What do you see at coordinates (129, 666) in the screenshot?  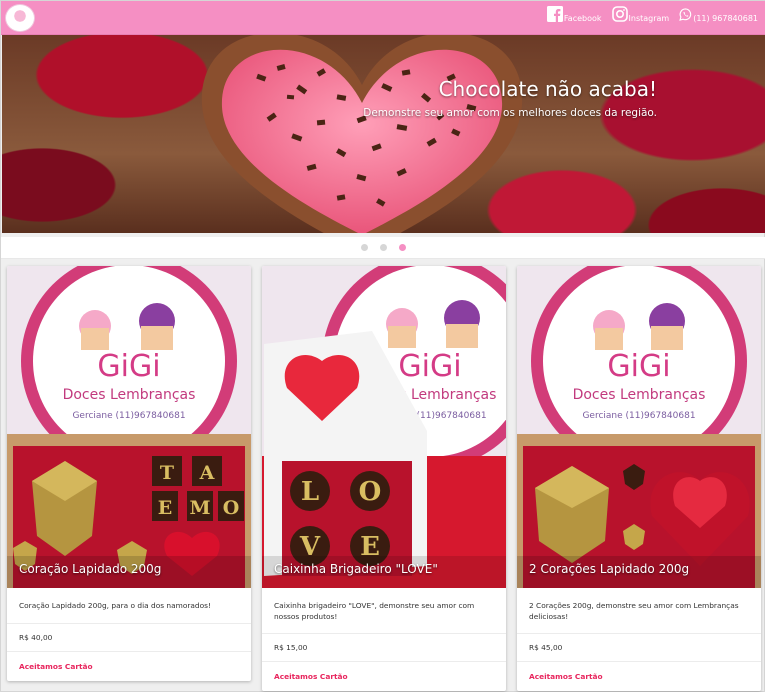 I see `product-action-1: Aceitamos Cartão` at bounding box center [129, 666].